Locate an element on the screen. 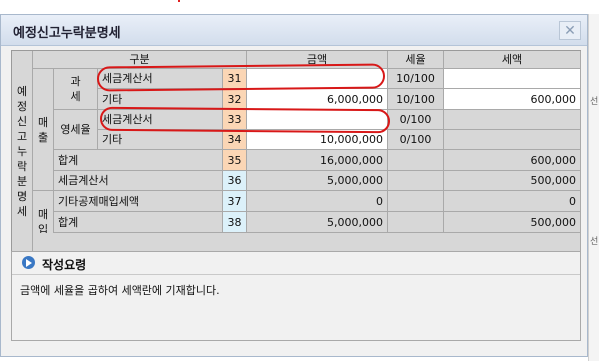  row-code: 37 is located at coordinates (235, 201).